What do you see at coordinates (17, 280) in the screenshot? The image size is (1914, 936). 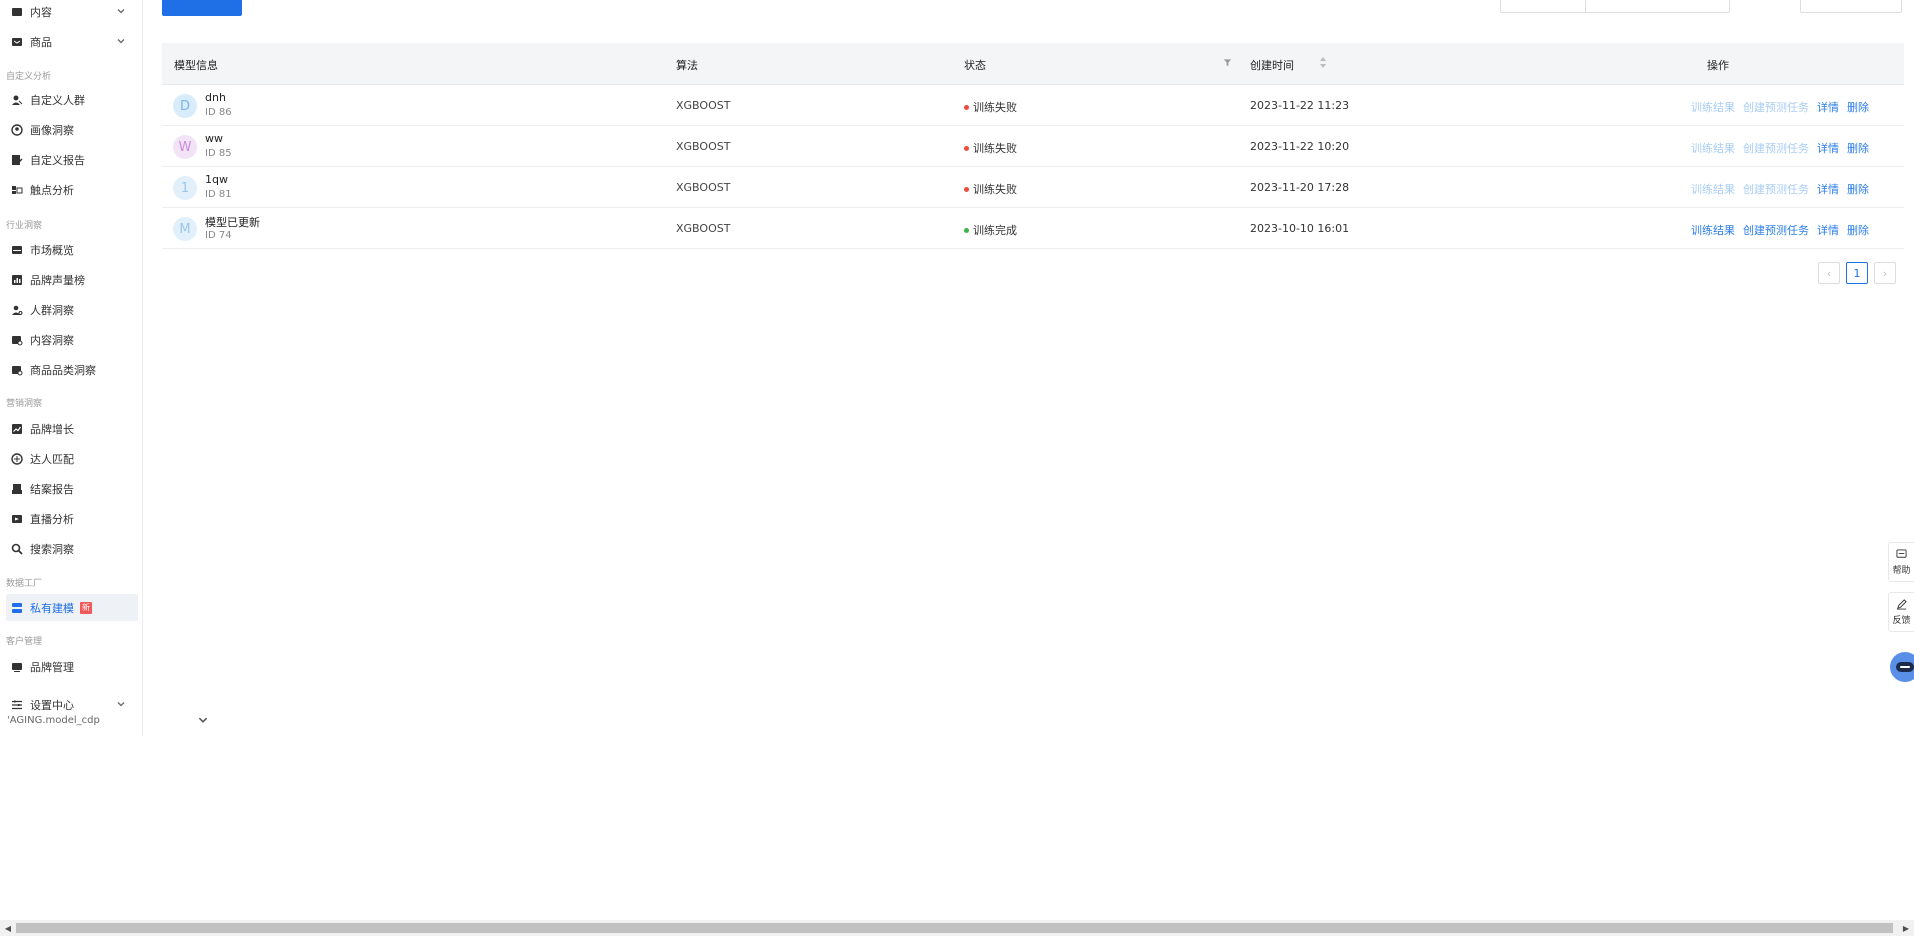 I see `brand-volume-icon` at bounding box center [17, 280].